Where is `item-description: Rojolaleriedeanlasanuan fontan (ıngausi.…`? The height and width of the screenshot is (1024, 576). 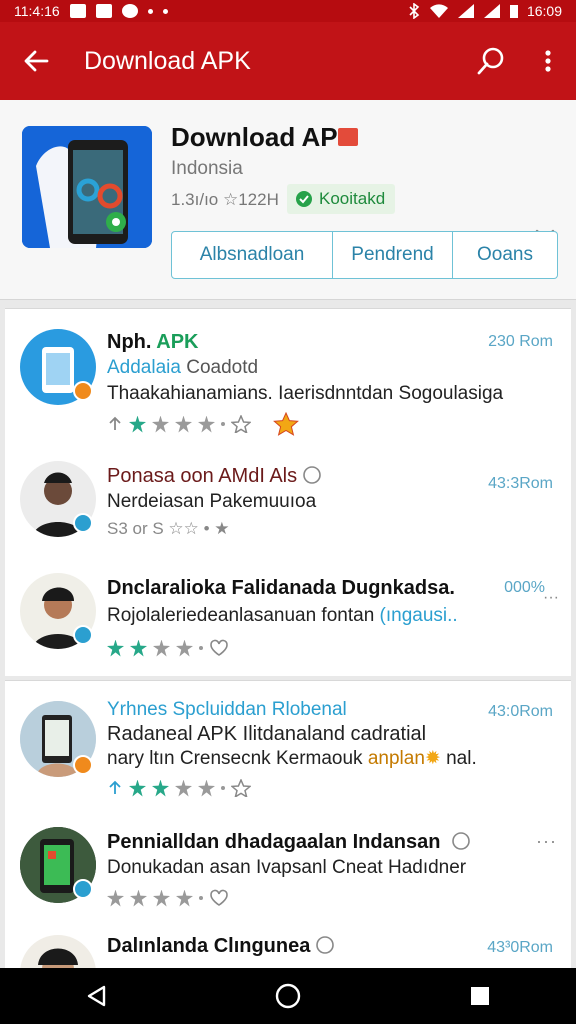
item-description: Rojolaleriedeanlasanuan fontan (ıngausi.… is located at coordinates (282, 615).